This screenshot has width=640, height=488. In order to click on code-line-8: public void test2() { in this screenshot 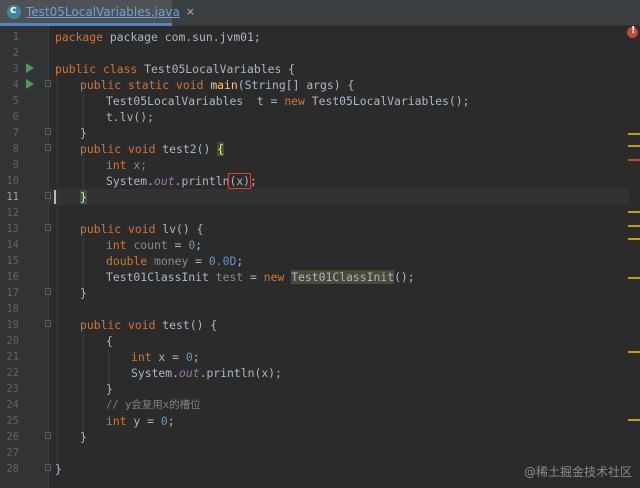, I will do `click(152, 149)`.